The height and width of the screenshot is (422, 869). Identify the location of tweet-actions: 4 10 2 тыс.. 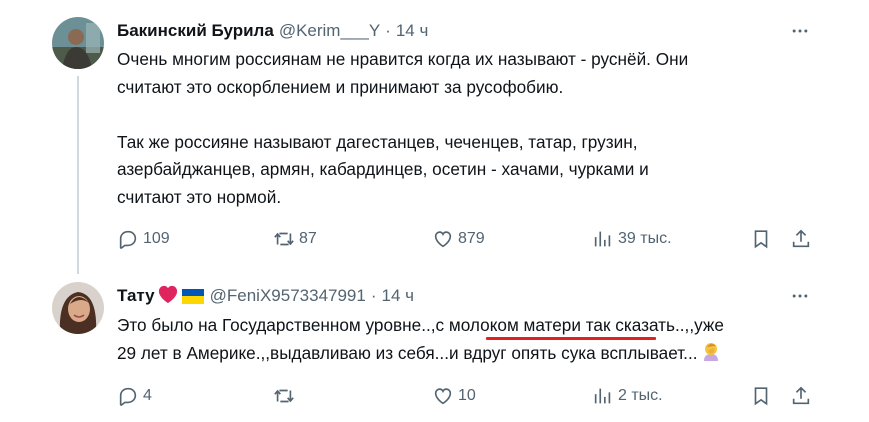
(467, 396).